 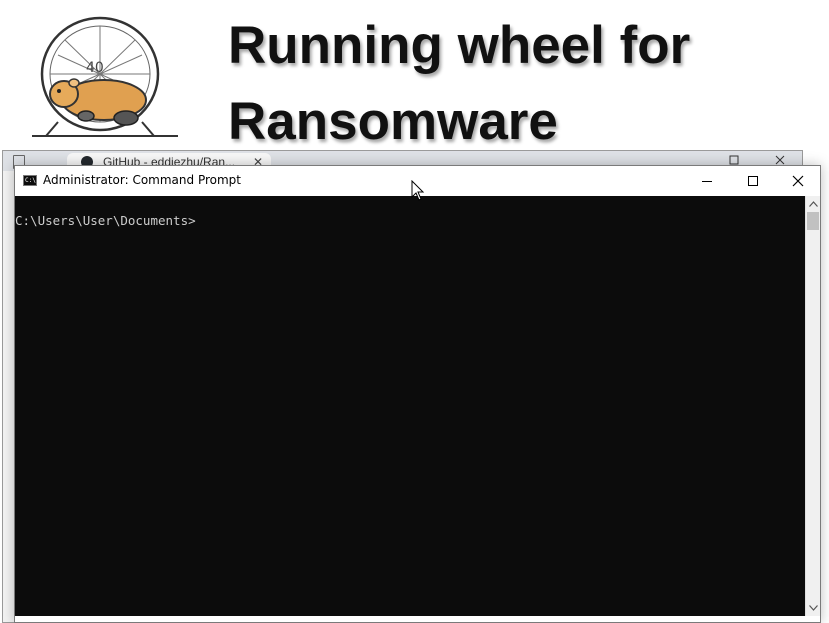 I want to click on close-button, so click(x=798, y=181).